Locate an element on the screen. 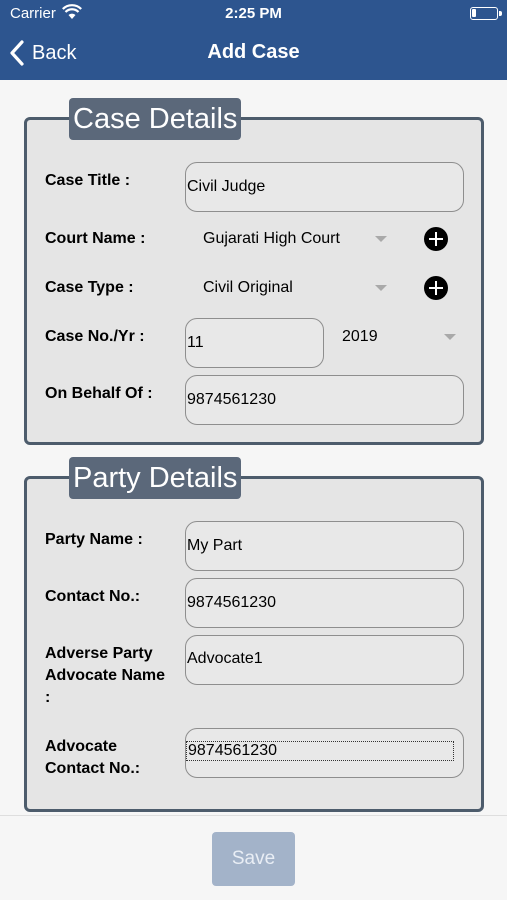 The height and width of the screenshot is (900, 507). save-button: Save is located at coordinates (253, 859).